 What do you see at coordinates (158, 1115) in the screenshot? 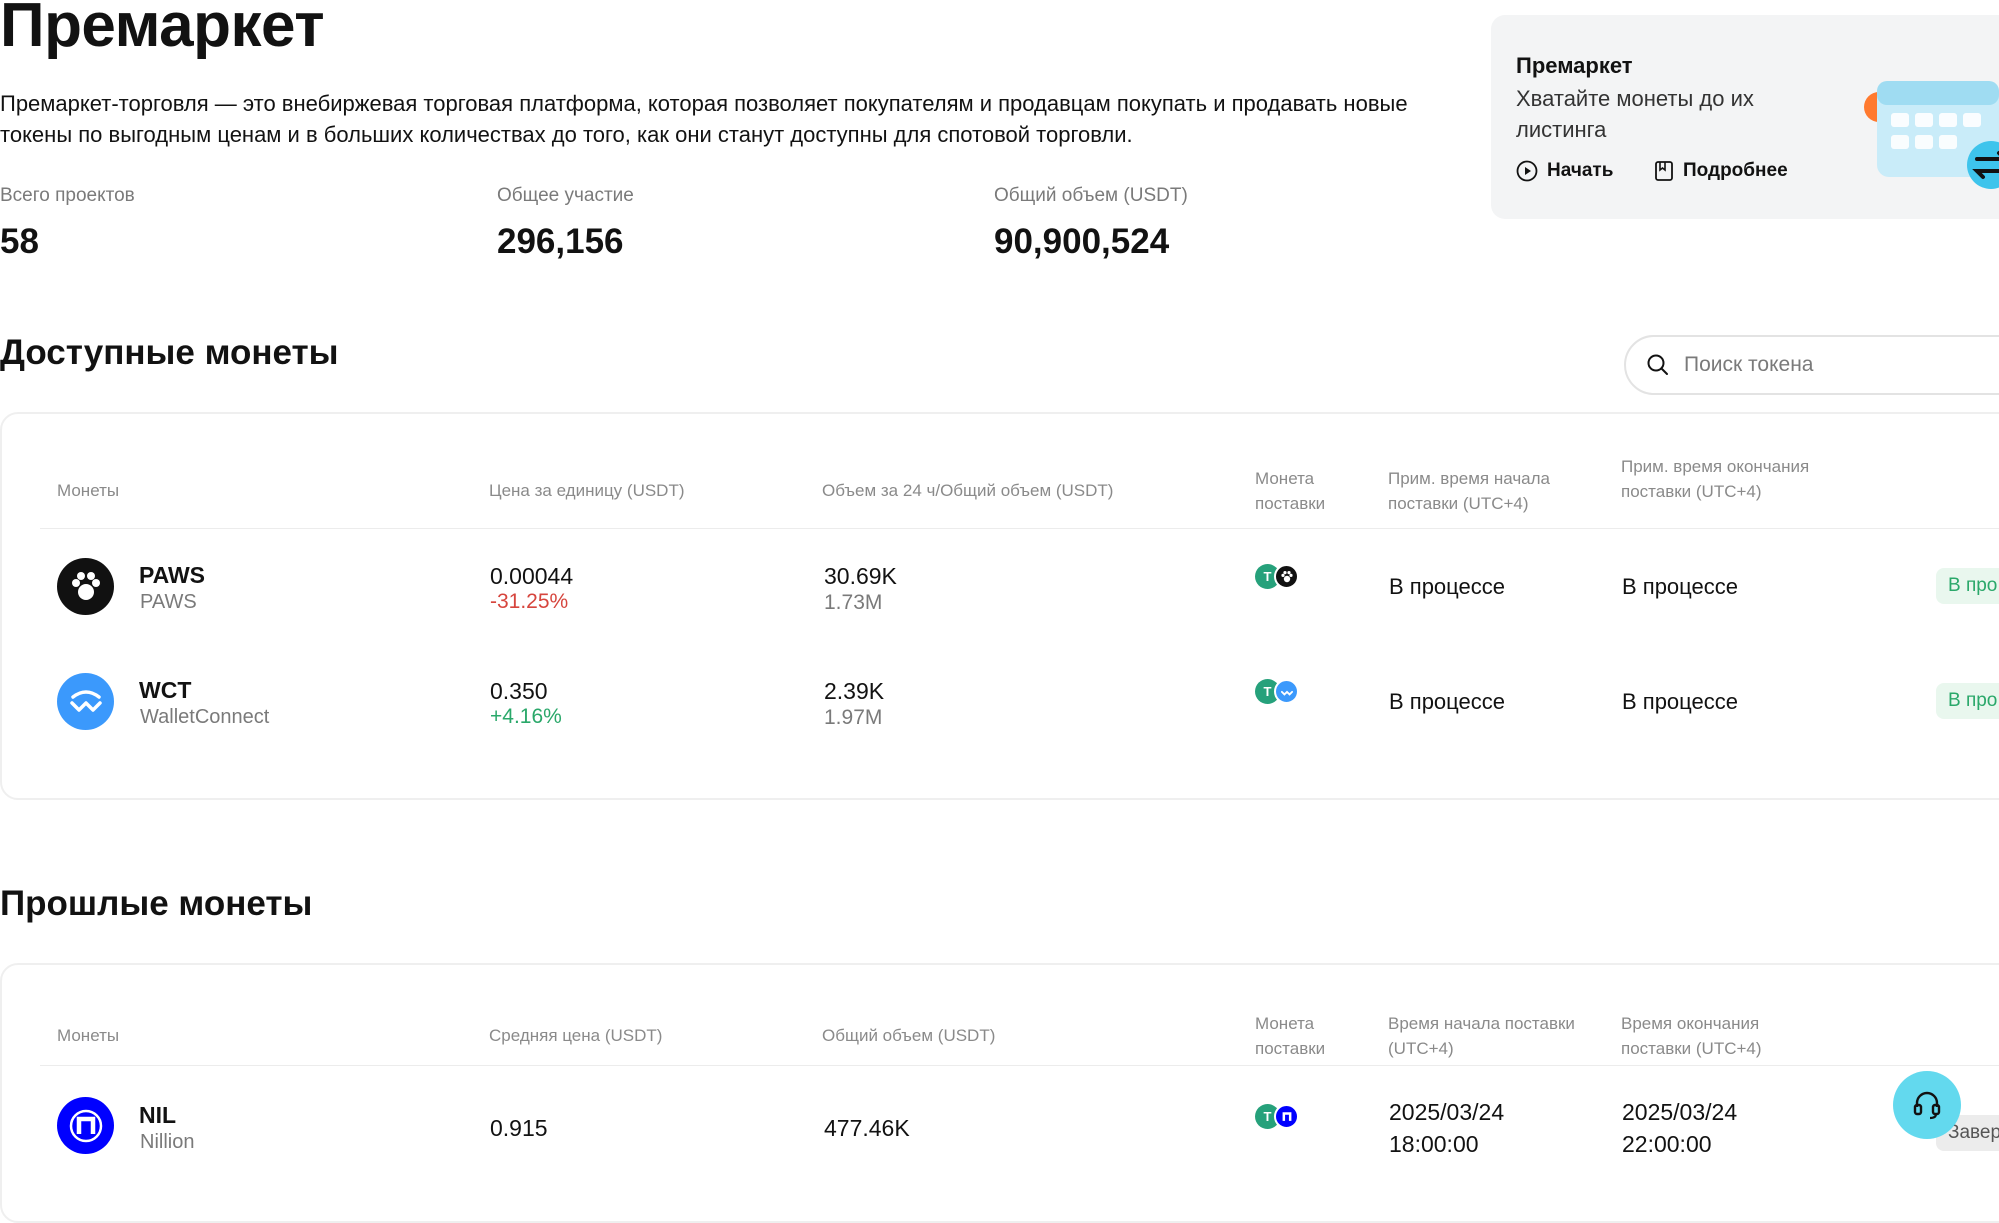
I see `coin-symbol: NIL` at bounding box center [158, 1115].